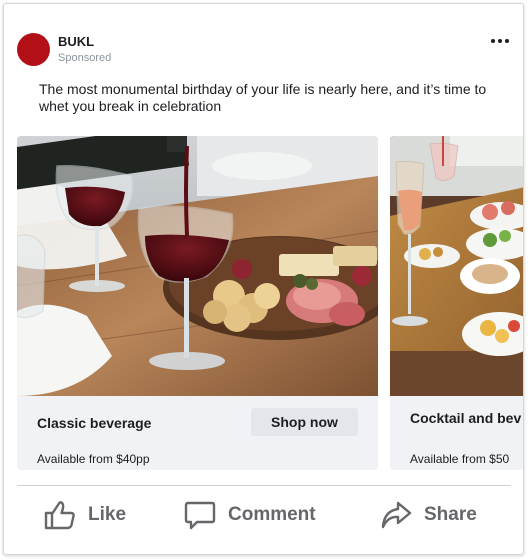  What do you see at coordinates (76, 41) in the screenshot?
I see `page-name: BUKL` at bounding box center [76, 41].